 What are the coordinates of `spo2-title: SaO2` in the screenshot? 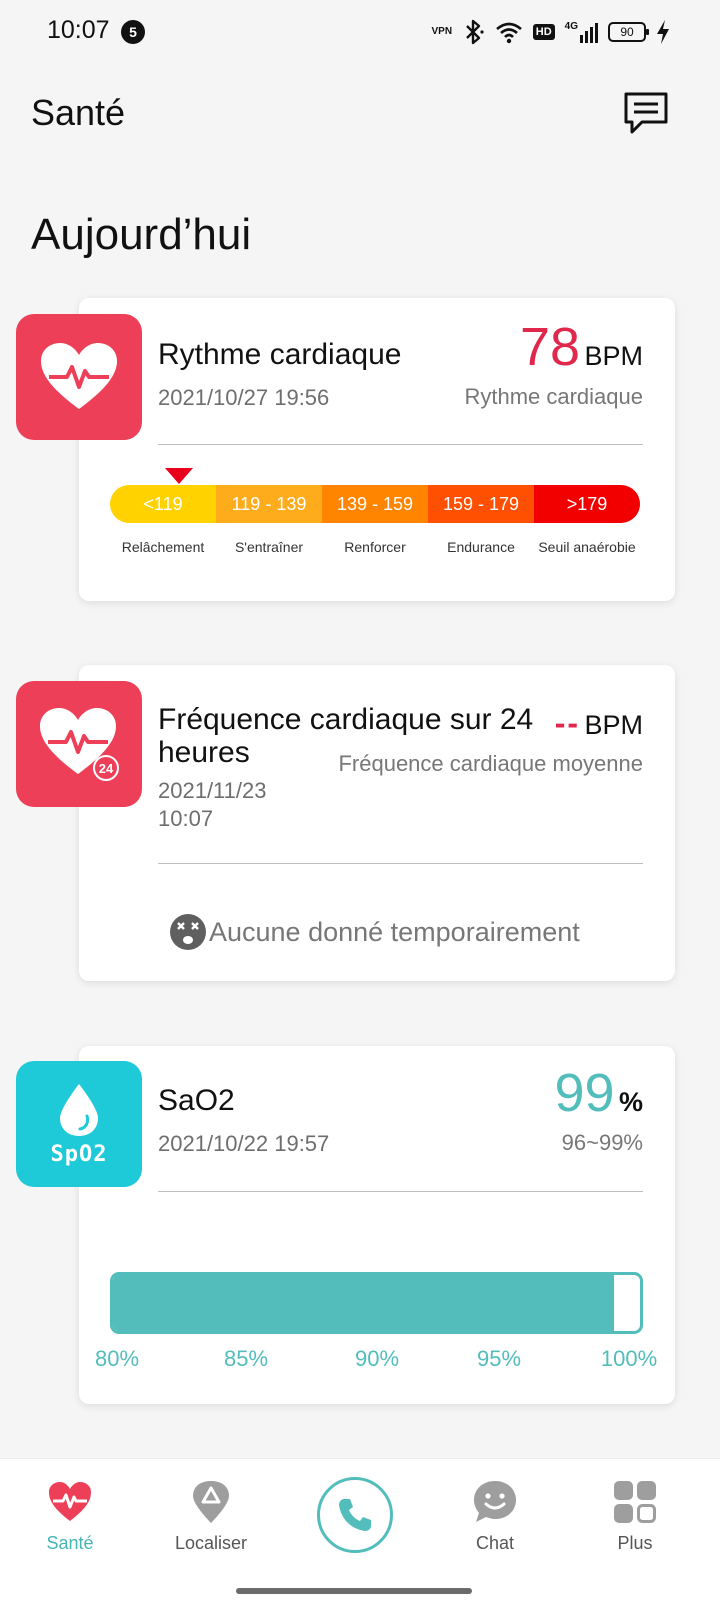 It's located at (196, 1100).